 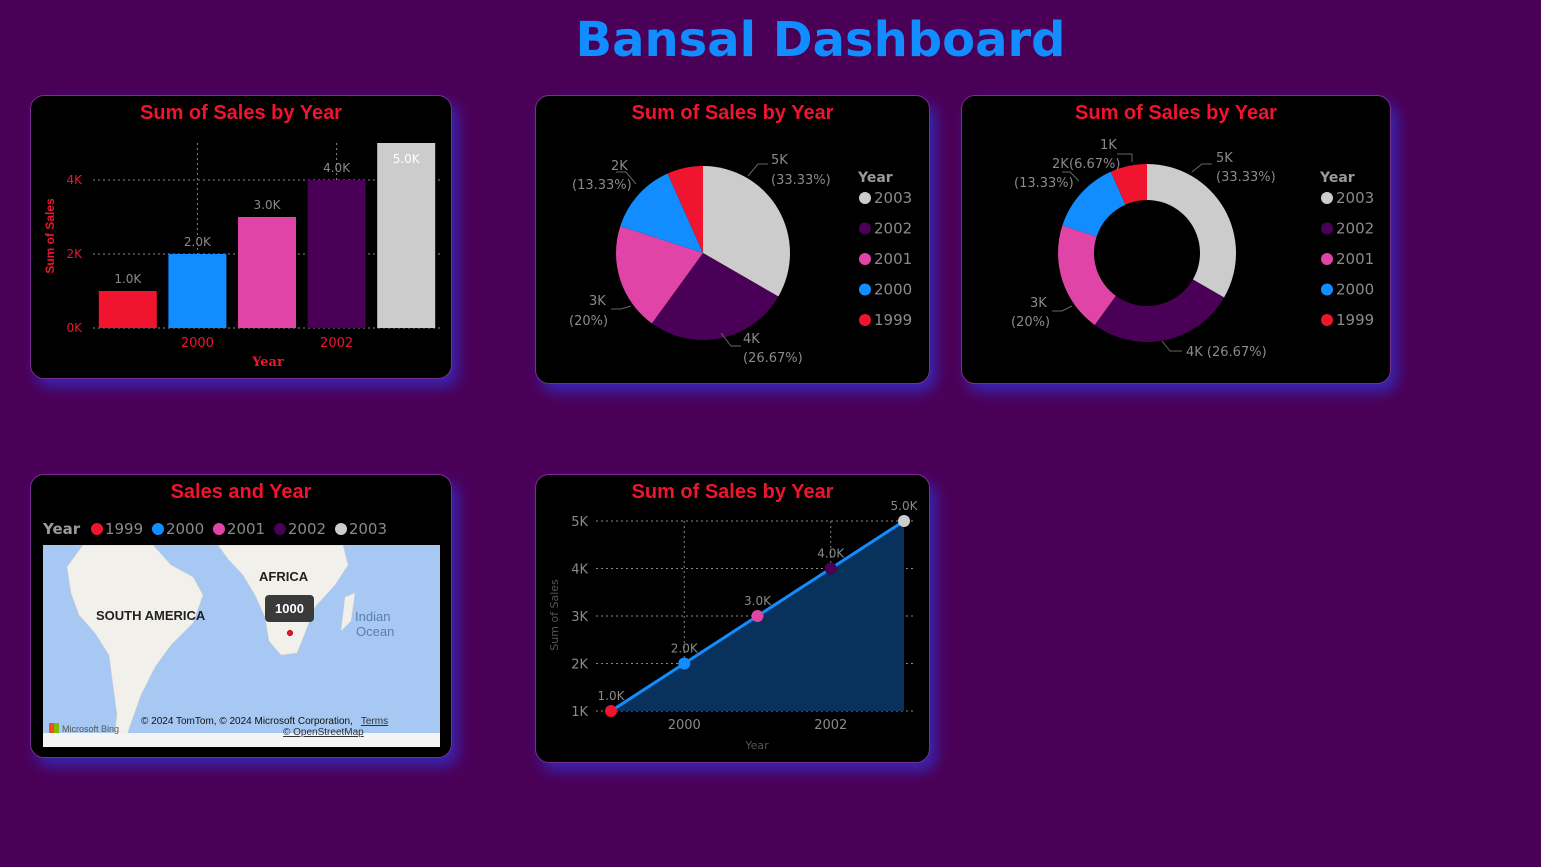 What do you see at coordinates (1044, 183) in the screenshot?
I see `donut-label-2k-pct: (13.33%)` at bounding box center [1044, 183].